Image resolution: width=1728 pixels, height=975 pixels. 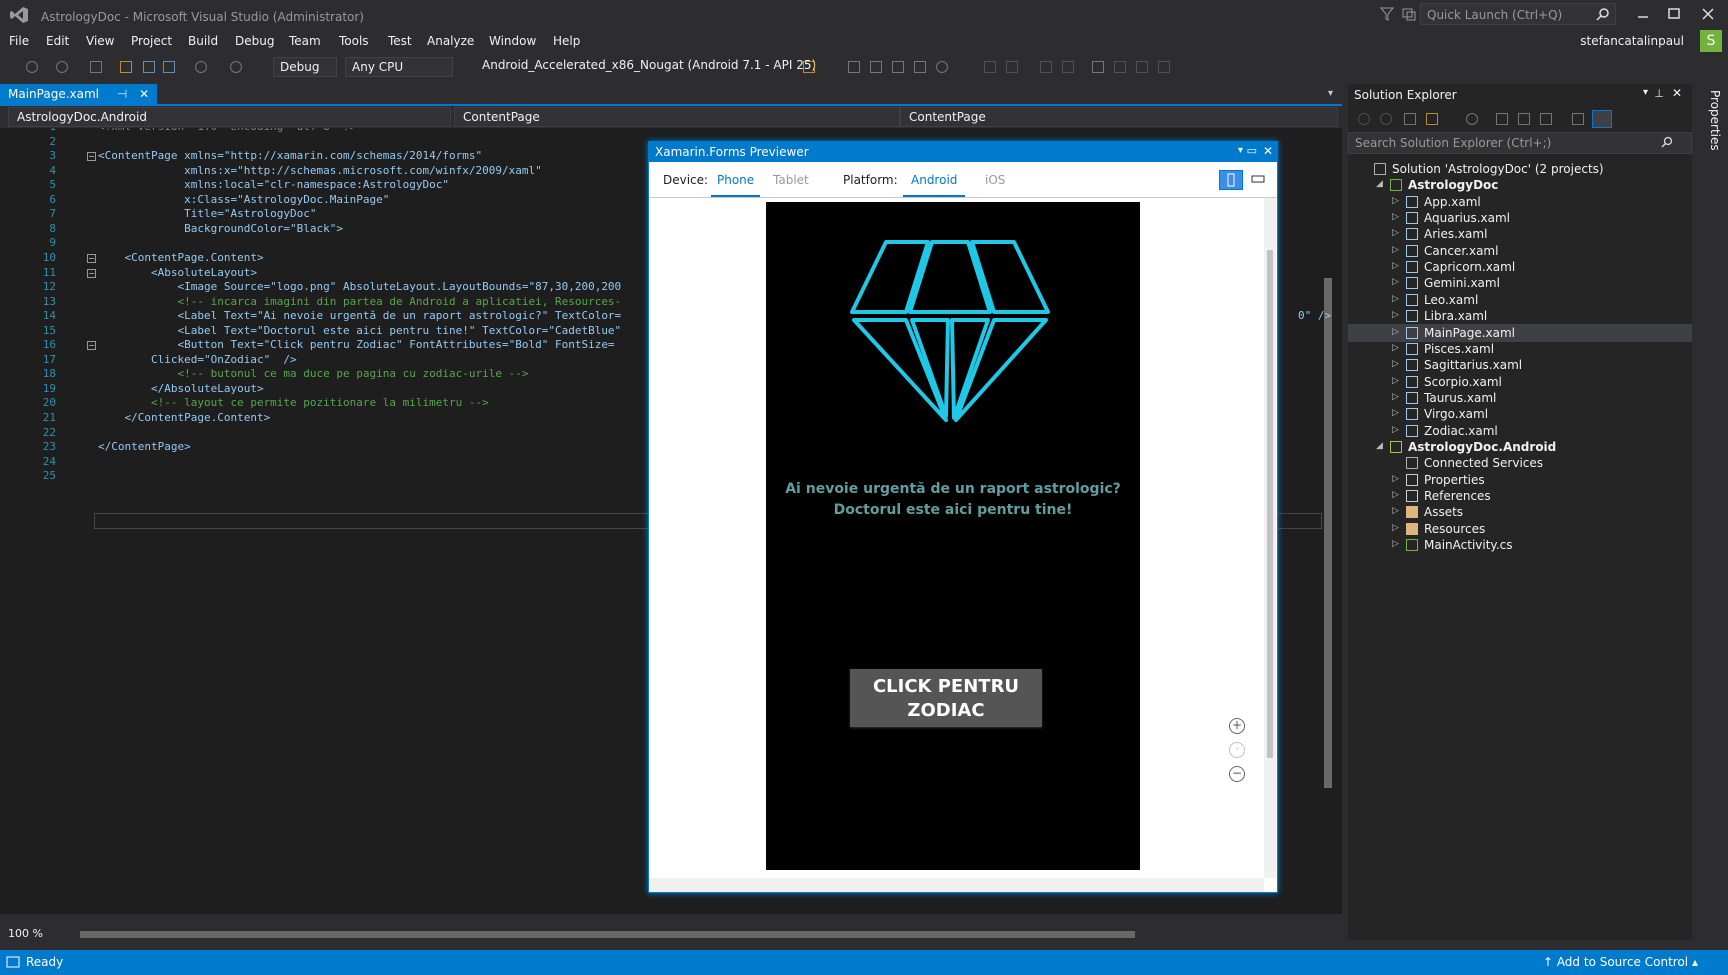 I want to click on save-icon, so click(x=149, y=67).